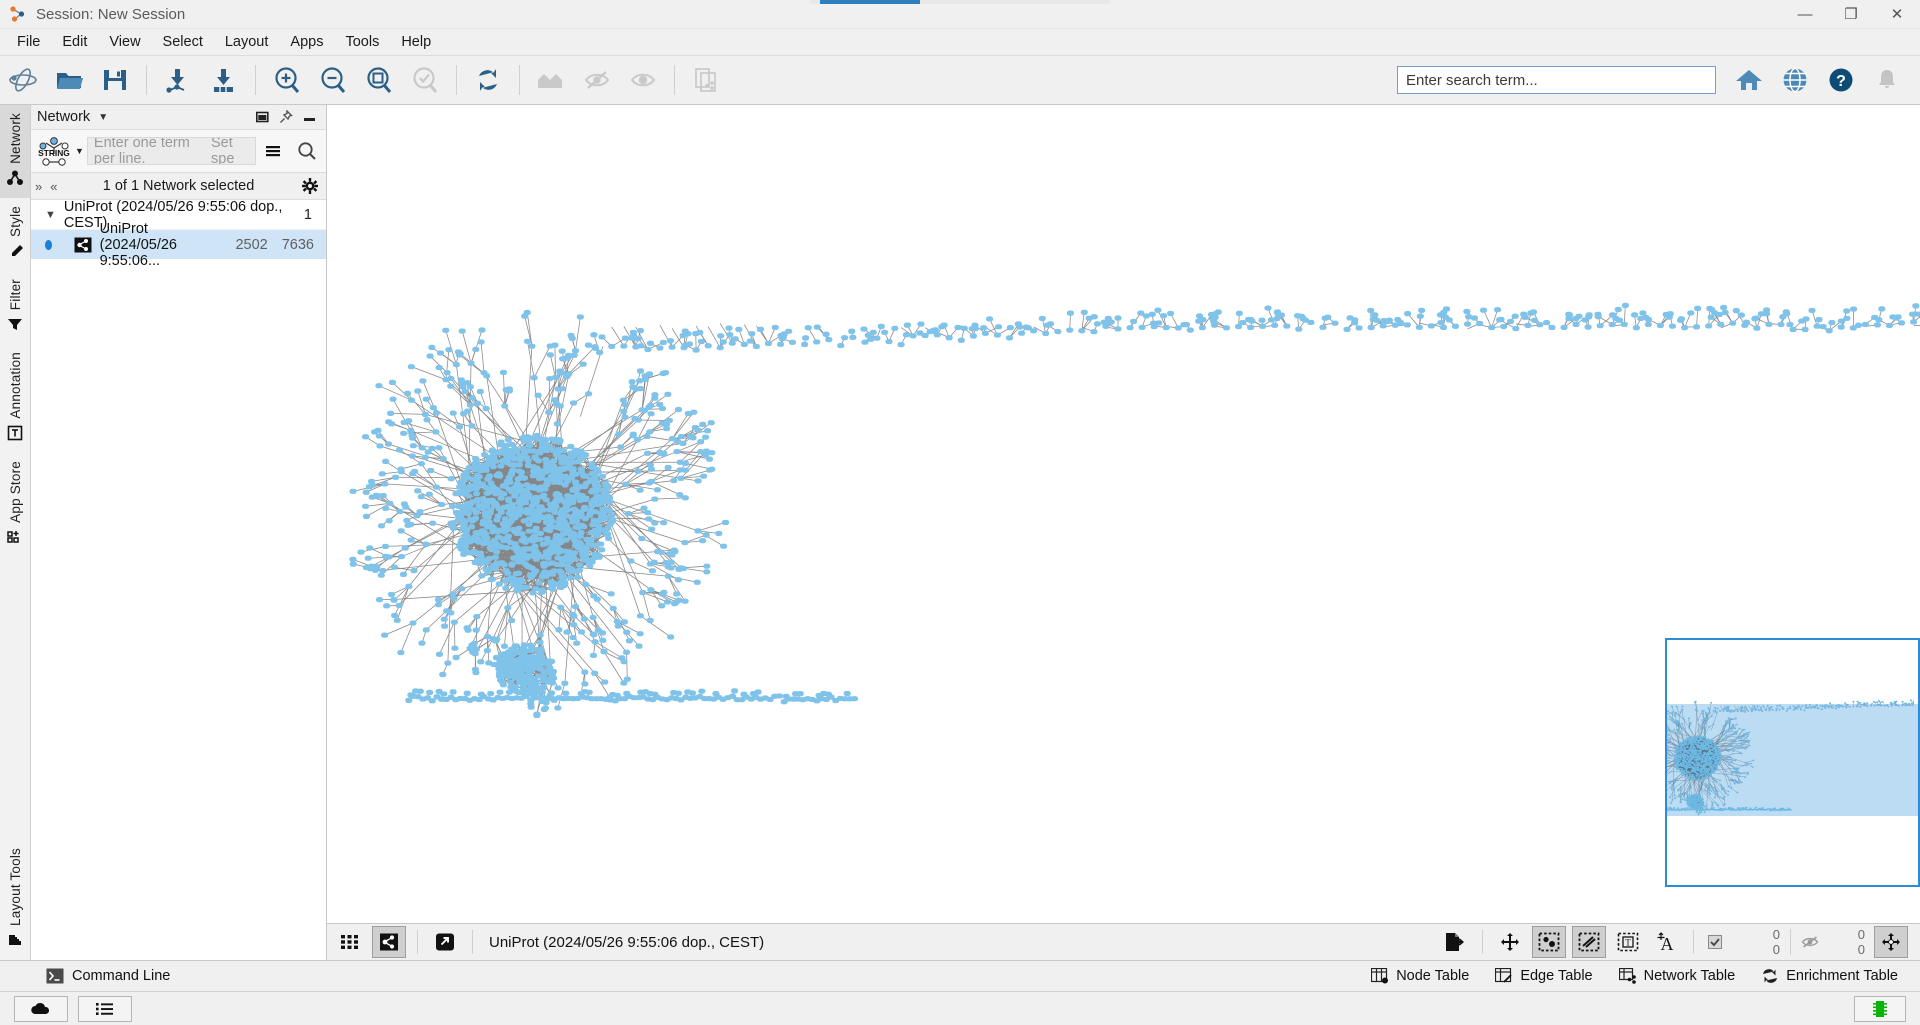  I want to click on sidebar-label-style: Style, so click(15, 221).